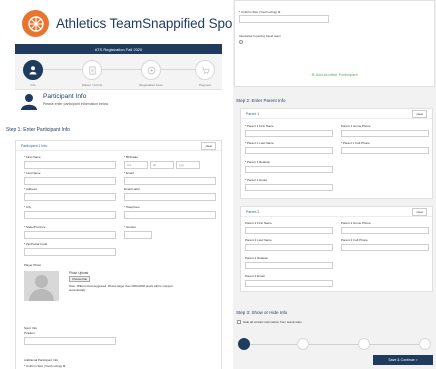 This screenshot has height=369, width=436. I want to click on step-label-payment: Payment, so click(205, 85).